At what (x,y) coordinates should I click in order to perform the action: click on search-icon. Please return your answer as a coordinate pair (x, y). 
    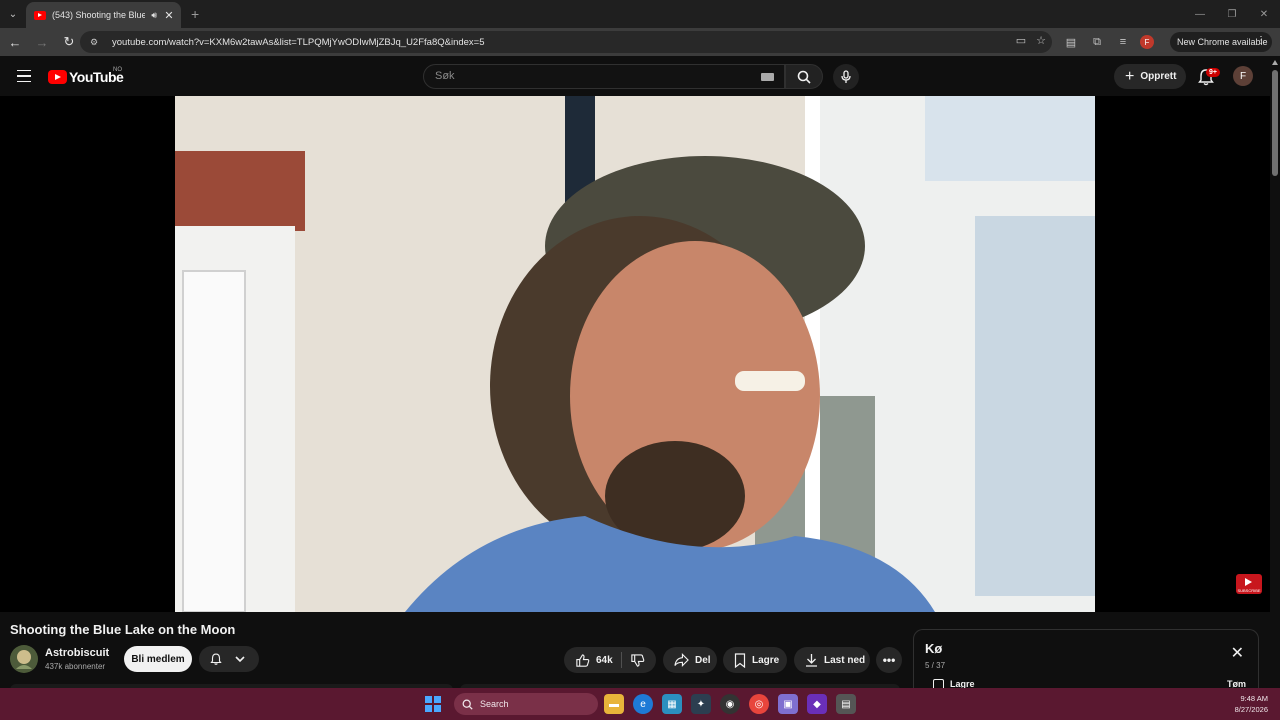
    Looking at the image, I should click on (804, 77).